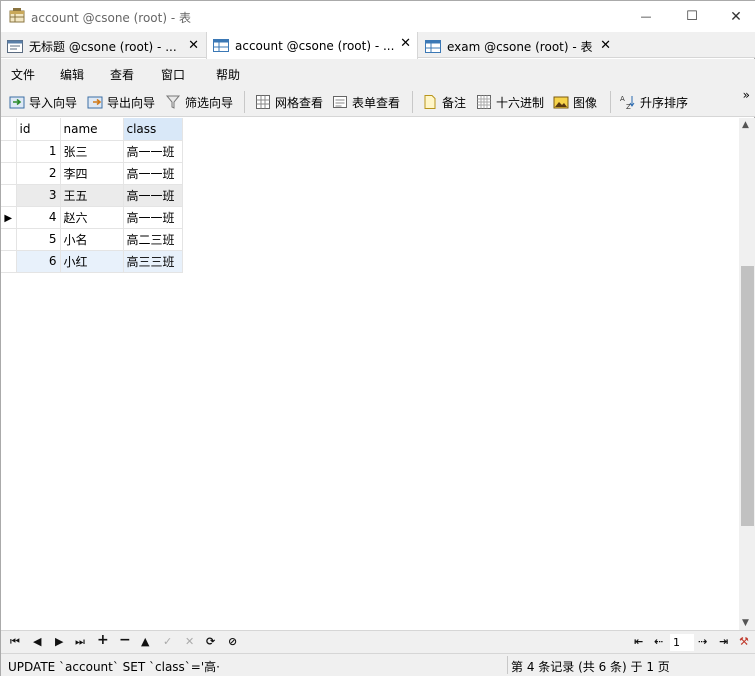 This screenshot has width=755, height=676. Describe the element at coordinates (444, 102) in the screenshot. I see `memo-button: 备注` at that location.